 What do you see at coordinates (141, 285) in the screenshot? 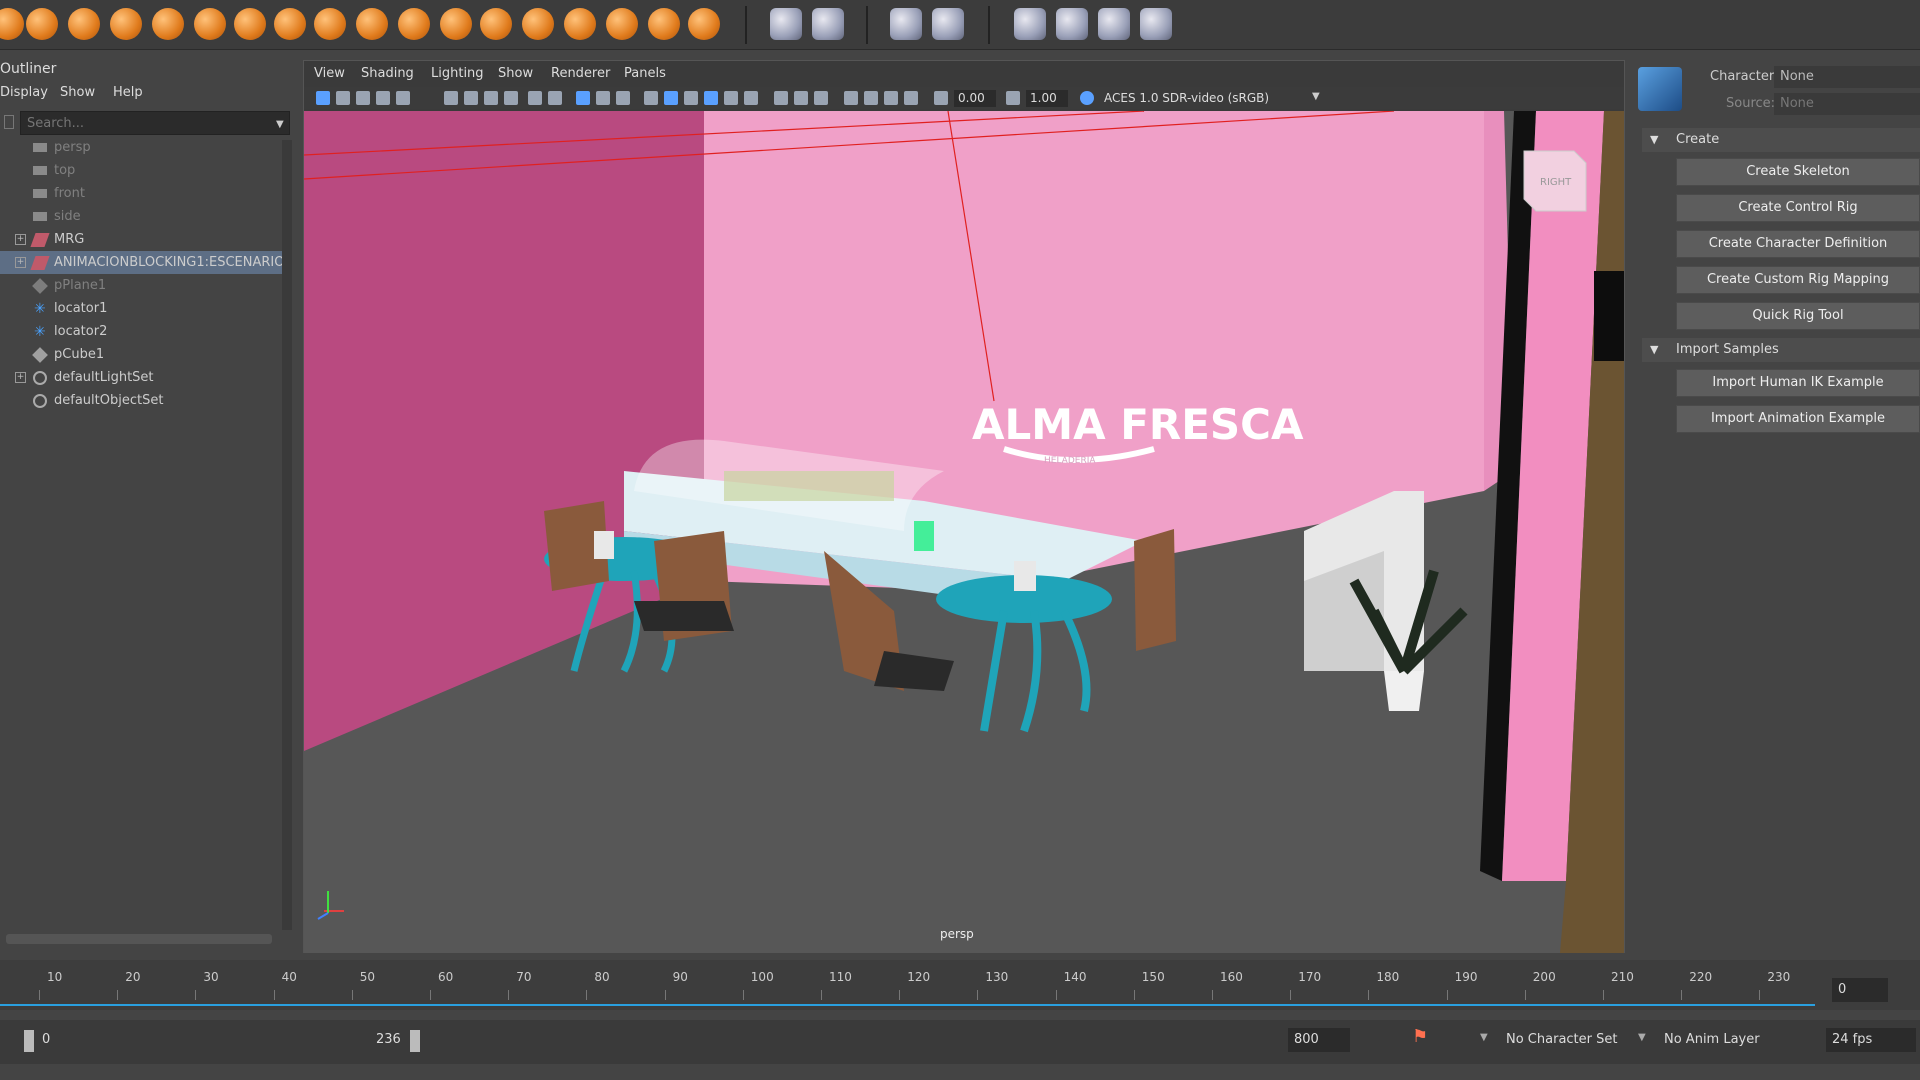
I see `outliner-item-pplane1: pPlane1` at bounding box center [141, 285].